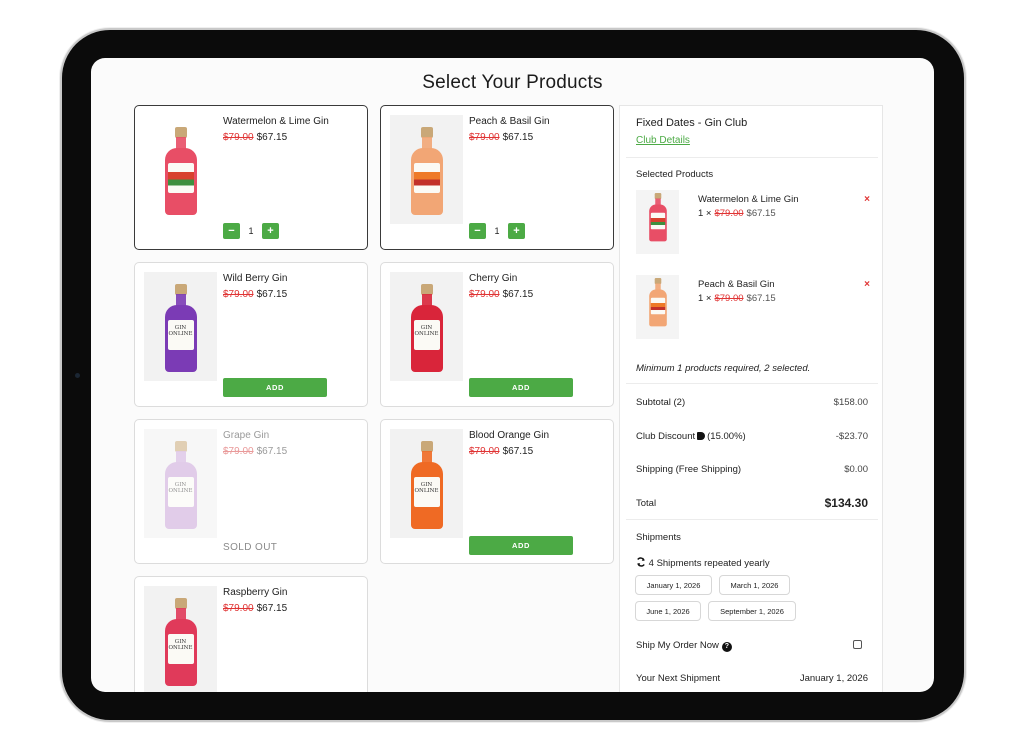 The height and width of the screenshot is (745, 1024). Describe the element at coordinates (668, 611) in the screenshot. I see `shipment-date-chip: June 1, 2026` at that location.